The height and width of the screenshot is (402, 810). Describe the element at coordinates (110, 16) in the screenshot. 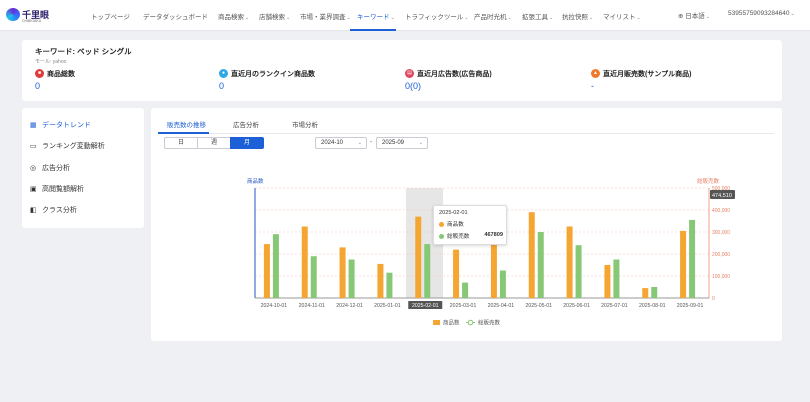

I see `nav-top: トップページ` at that location.